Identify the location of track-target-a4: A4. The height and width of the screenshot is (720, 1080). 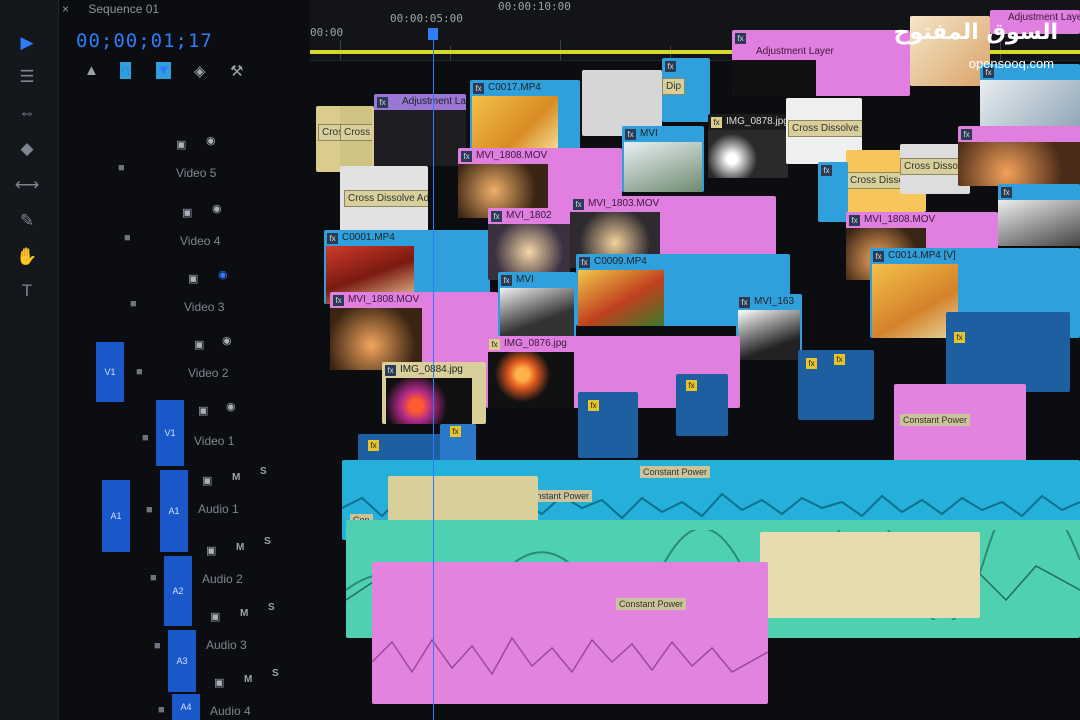
(186, 707).